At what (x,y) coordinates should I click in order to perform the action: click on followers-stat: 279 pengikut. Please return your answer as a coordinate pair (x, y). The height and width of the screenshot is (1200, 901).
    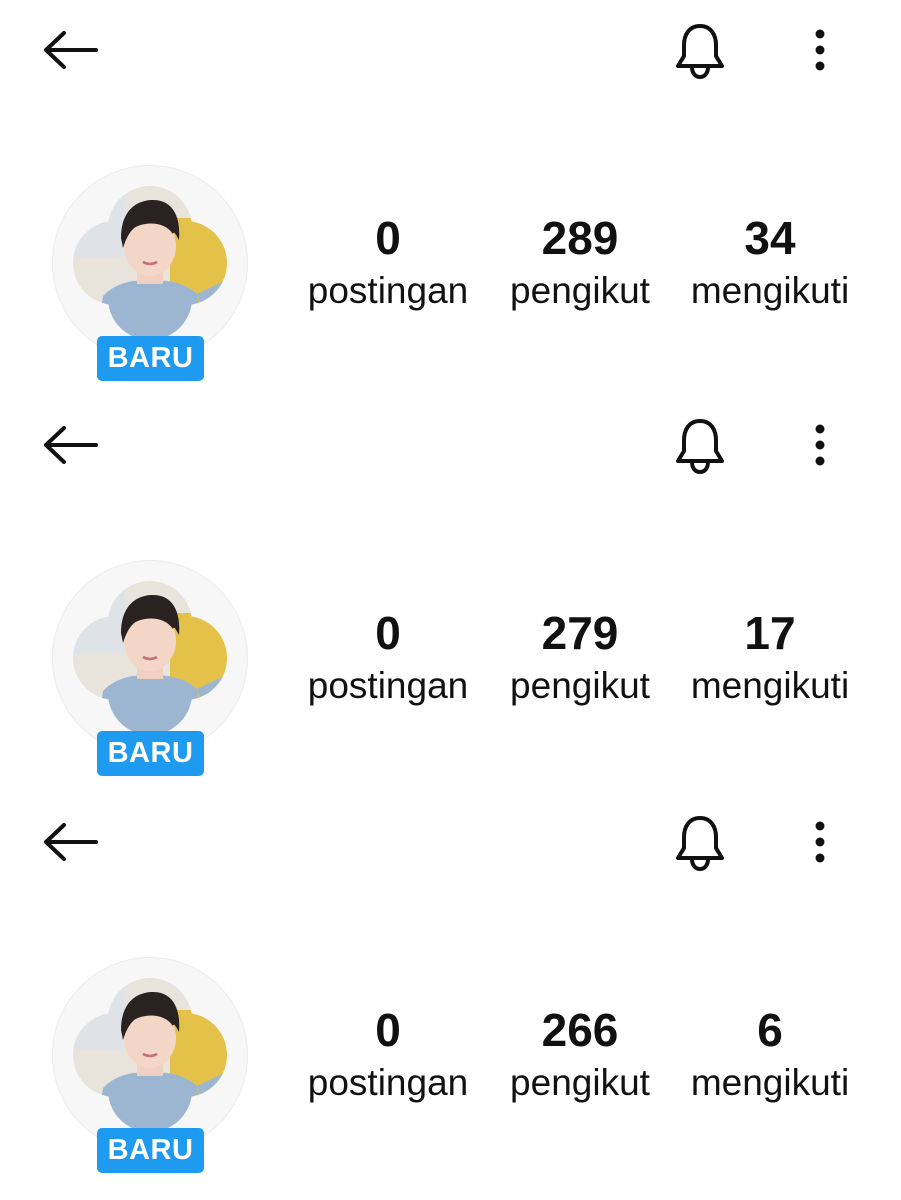
    Looking at the image, I should click on (580, 657).